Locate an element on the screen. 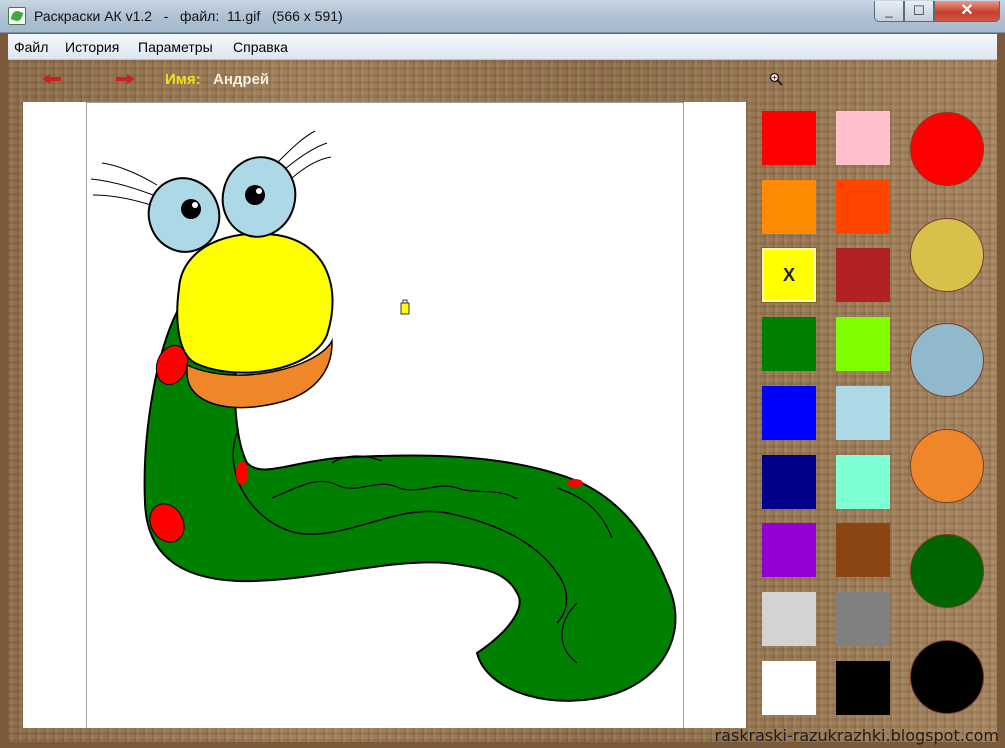 Image resolution: width=1005 pixels, height=748 pixels. minimize-button: _ is located at coordinates (889, 11).